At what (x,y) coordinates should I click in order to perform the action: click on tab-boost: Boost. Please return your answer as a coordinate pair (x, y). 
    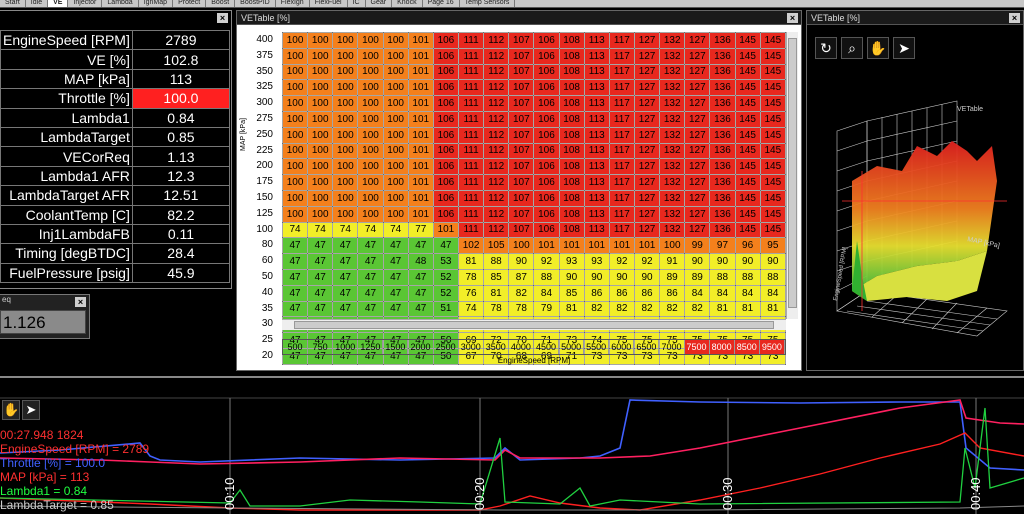
    Looking at the image, I should click on (221, 3).